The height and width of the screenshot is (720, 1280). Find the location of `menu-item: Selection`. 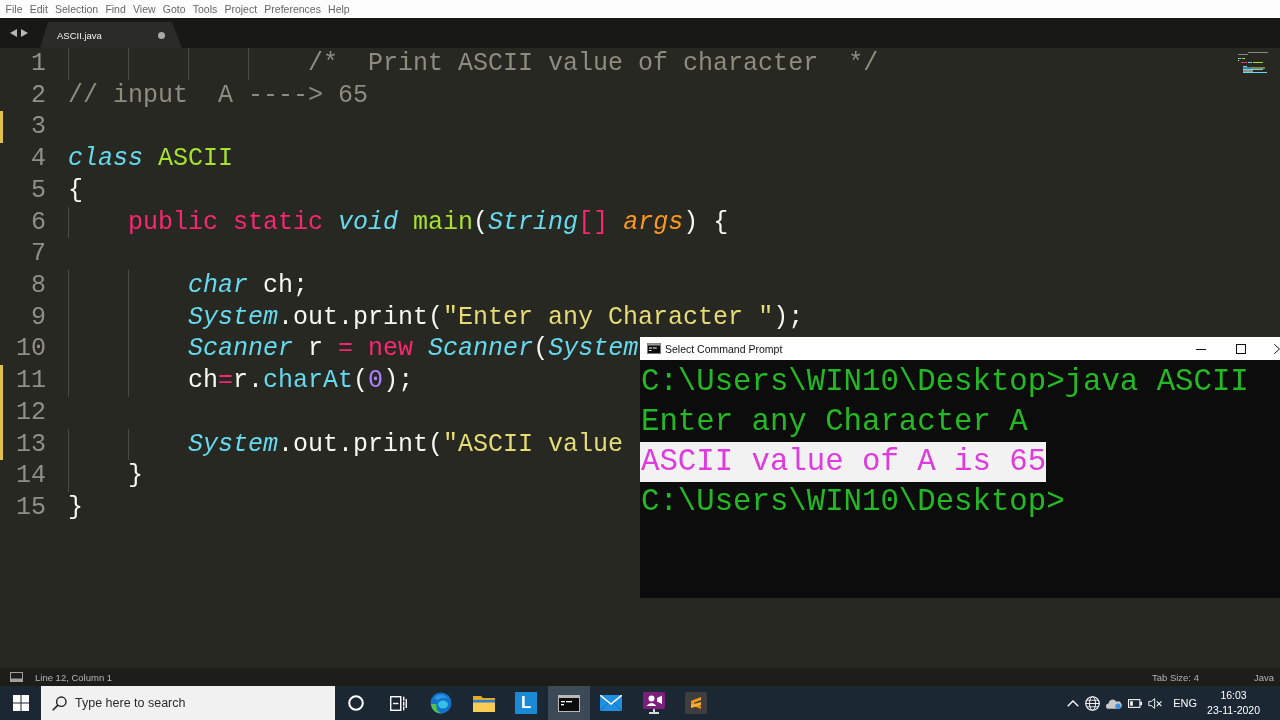

menu-item: Selection is located at coordinates (76, 9).